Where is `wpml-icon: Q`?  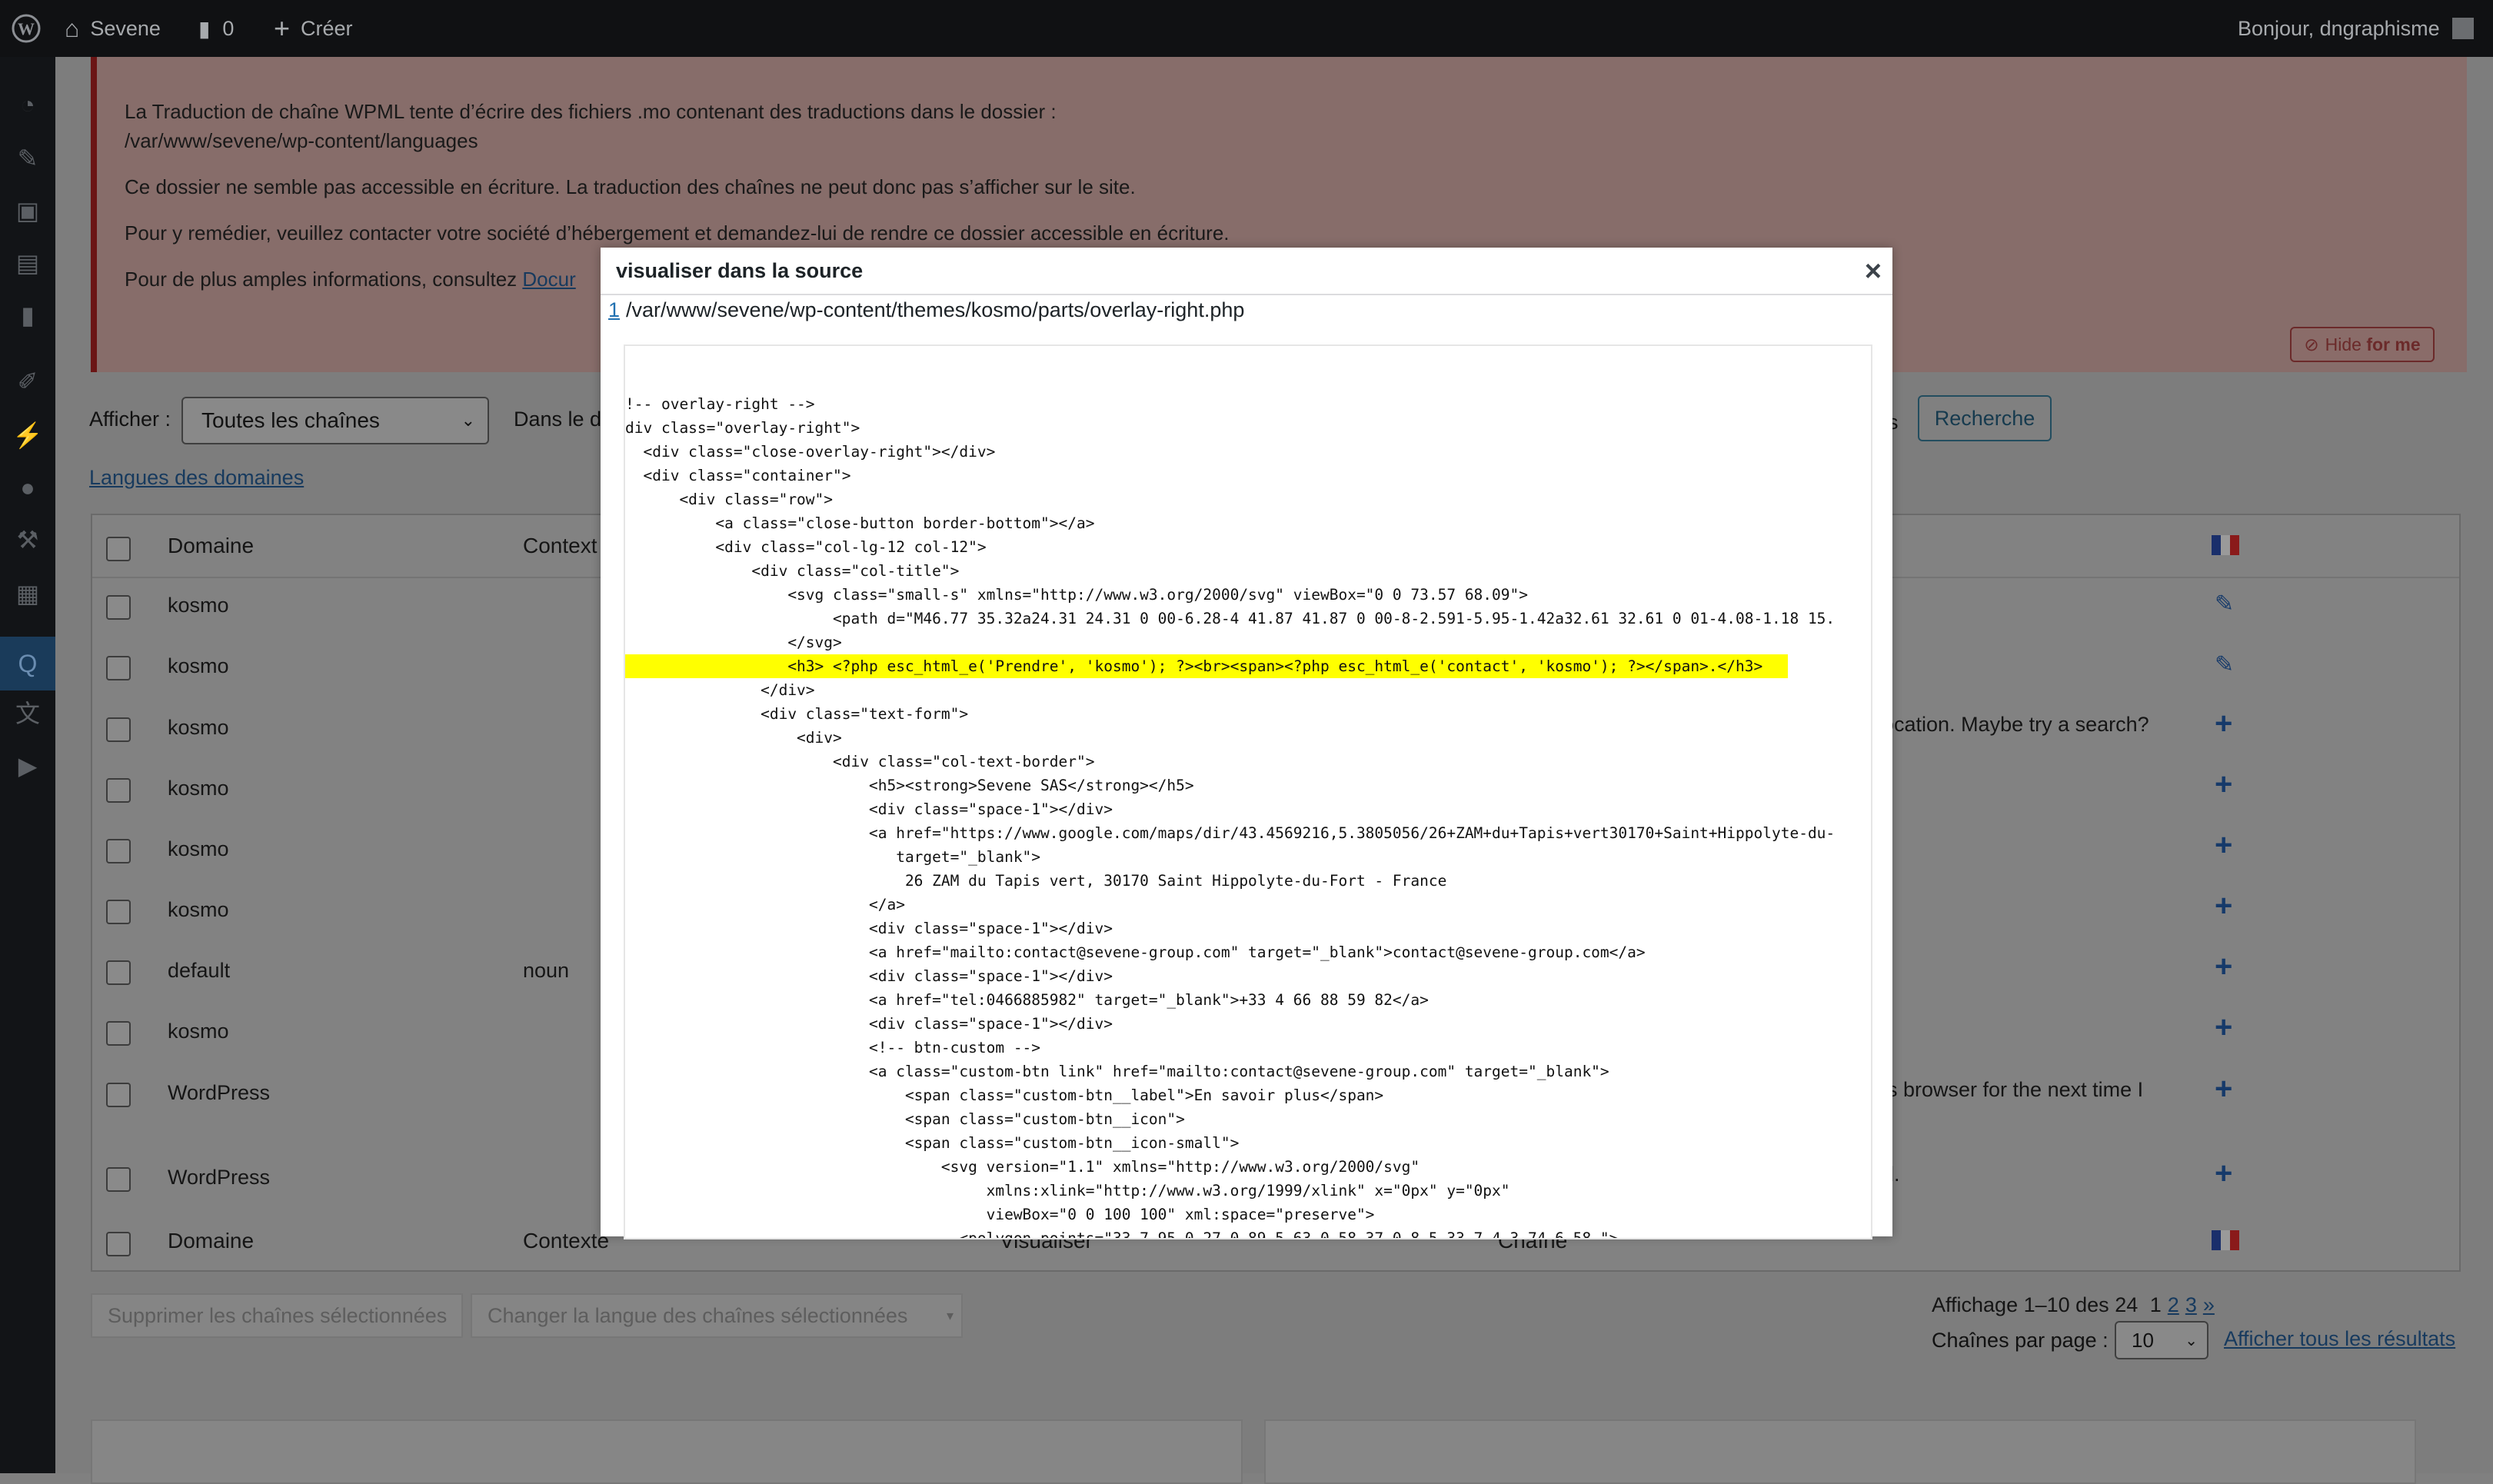
wpml-icon: Q is located at coordinates (28, 664).